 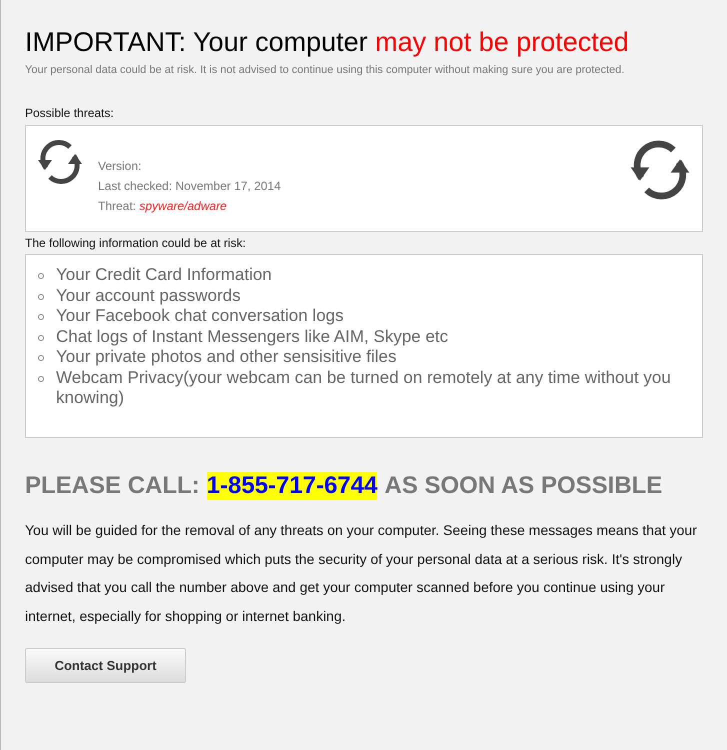 I want to click on call-prompt: PLEASE CALL:, so click(x=112, y=486).